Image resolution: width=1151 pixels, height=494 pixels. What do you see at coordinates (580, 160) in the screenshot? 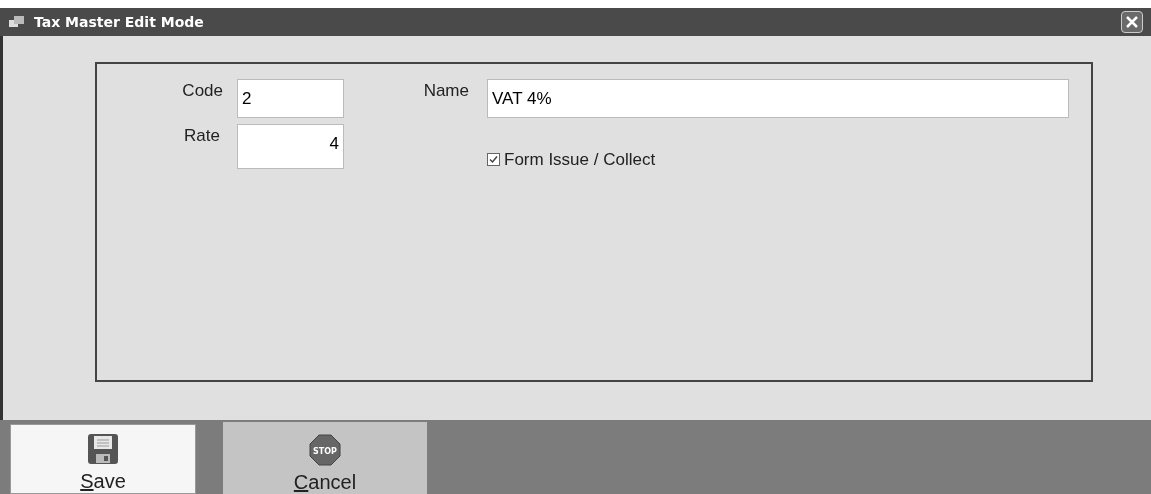
I see `checkbox-label: Form Issue / Collect` at bounding box center [580, 160].